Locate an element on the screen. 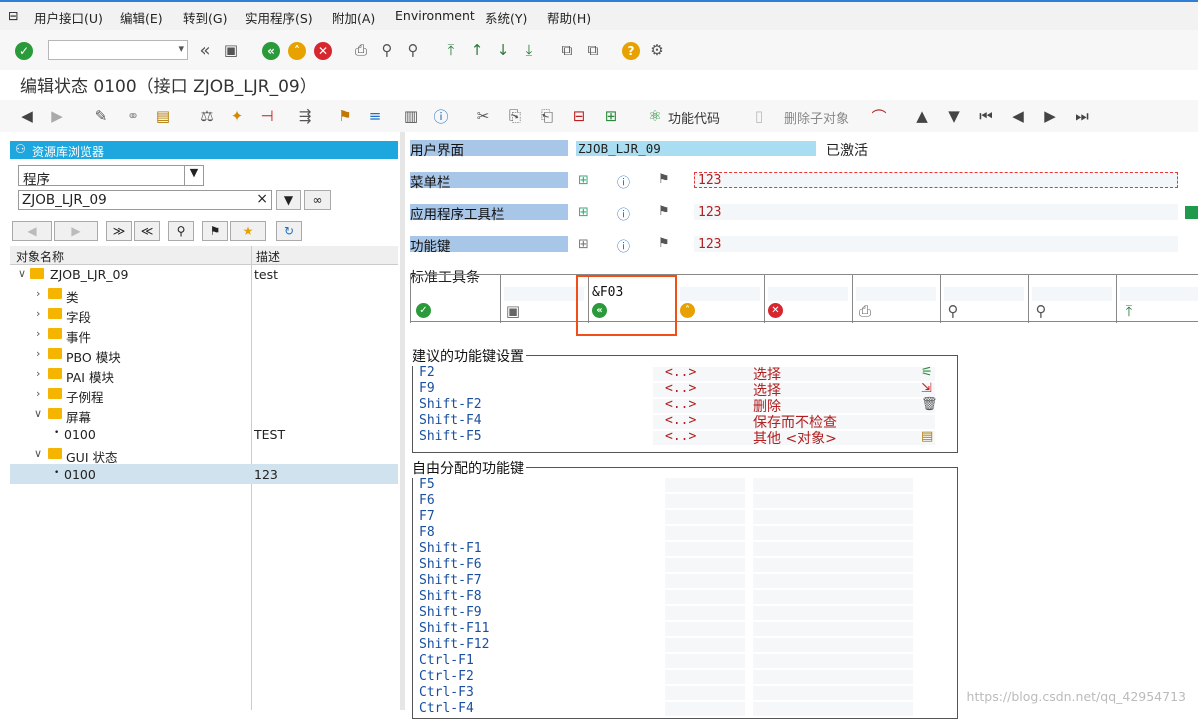  panel-splitter is located at coordinates (402, 421).